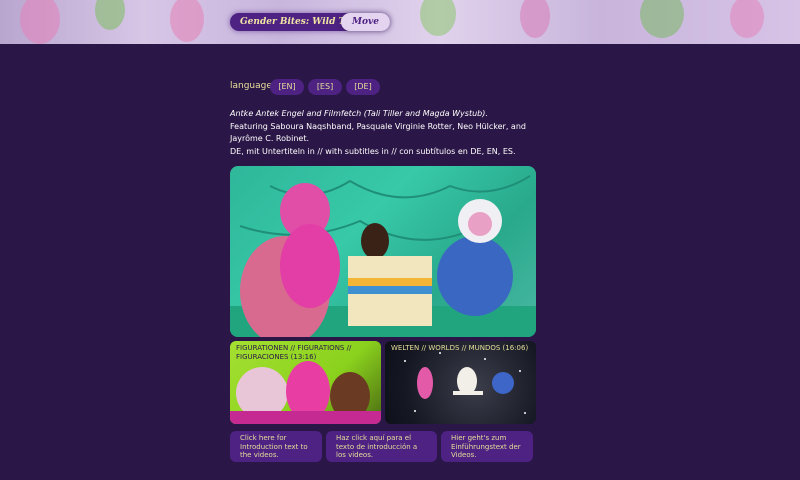 This screenshot has height=480, width=800. What do you see at coordinates (287, 87) in the screenshot?
I see `language-en-button: [EN]` at bounding box center [287, 87].